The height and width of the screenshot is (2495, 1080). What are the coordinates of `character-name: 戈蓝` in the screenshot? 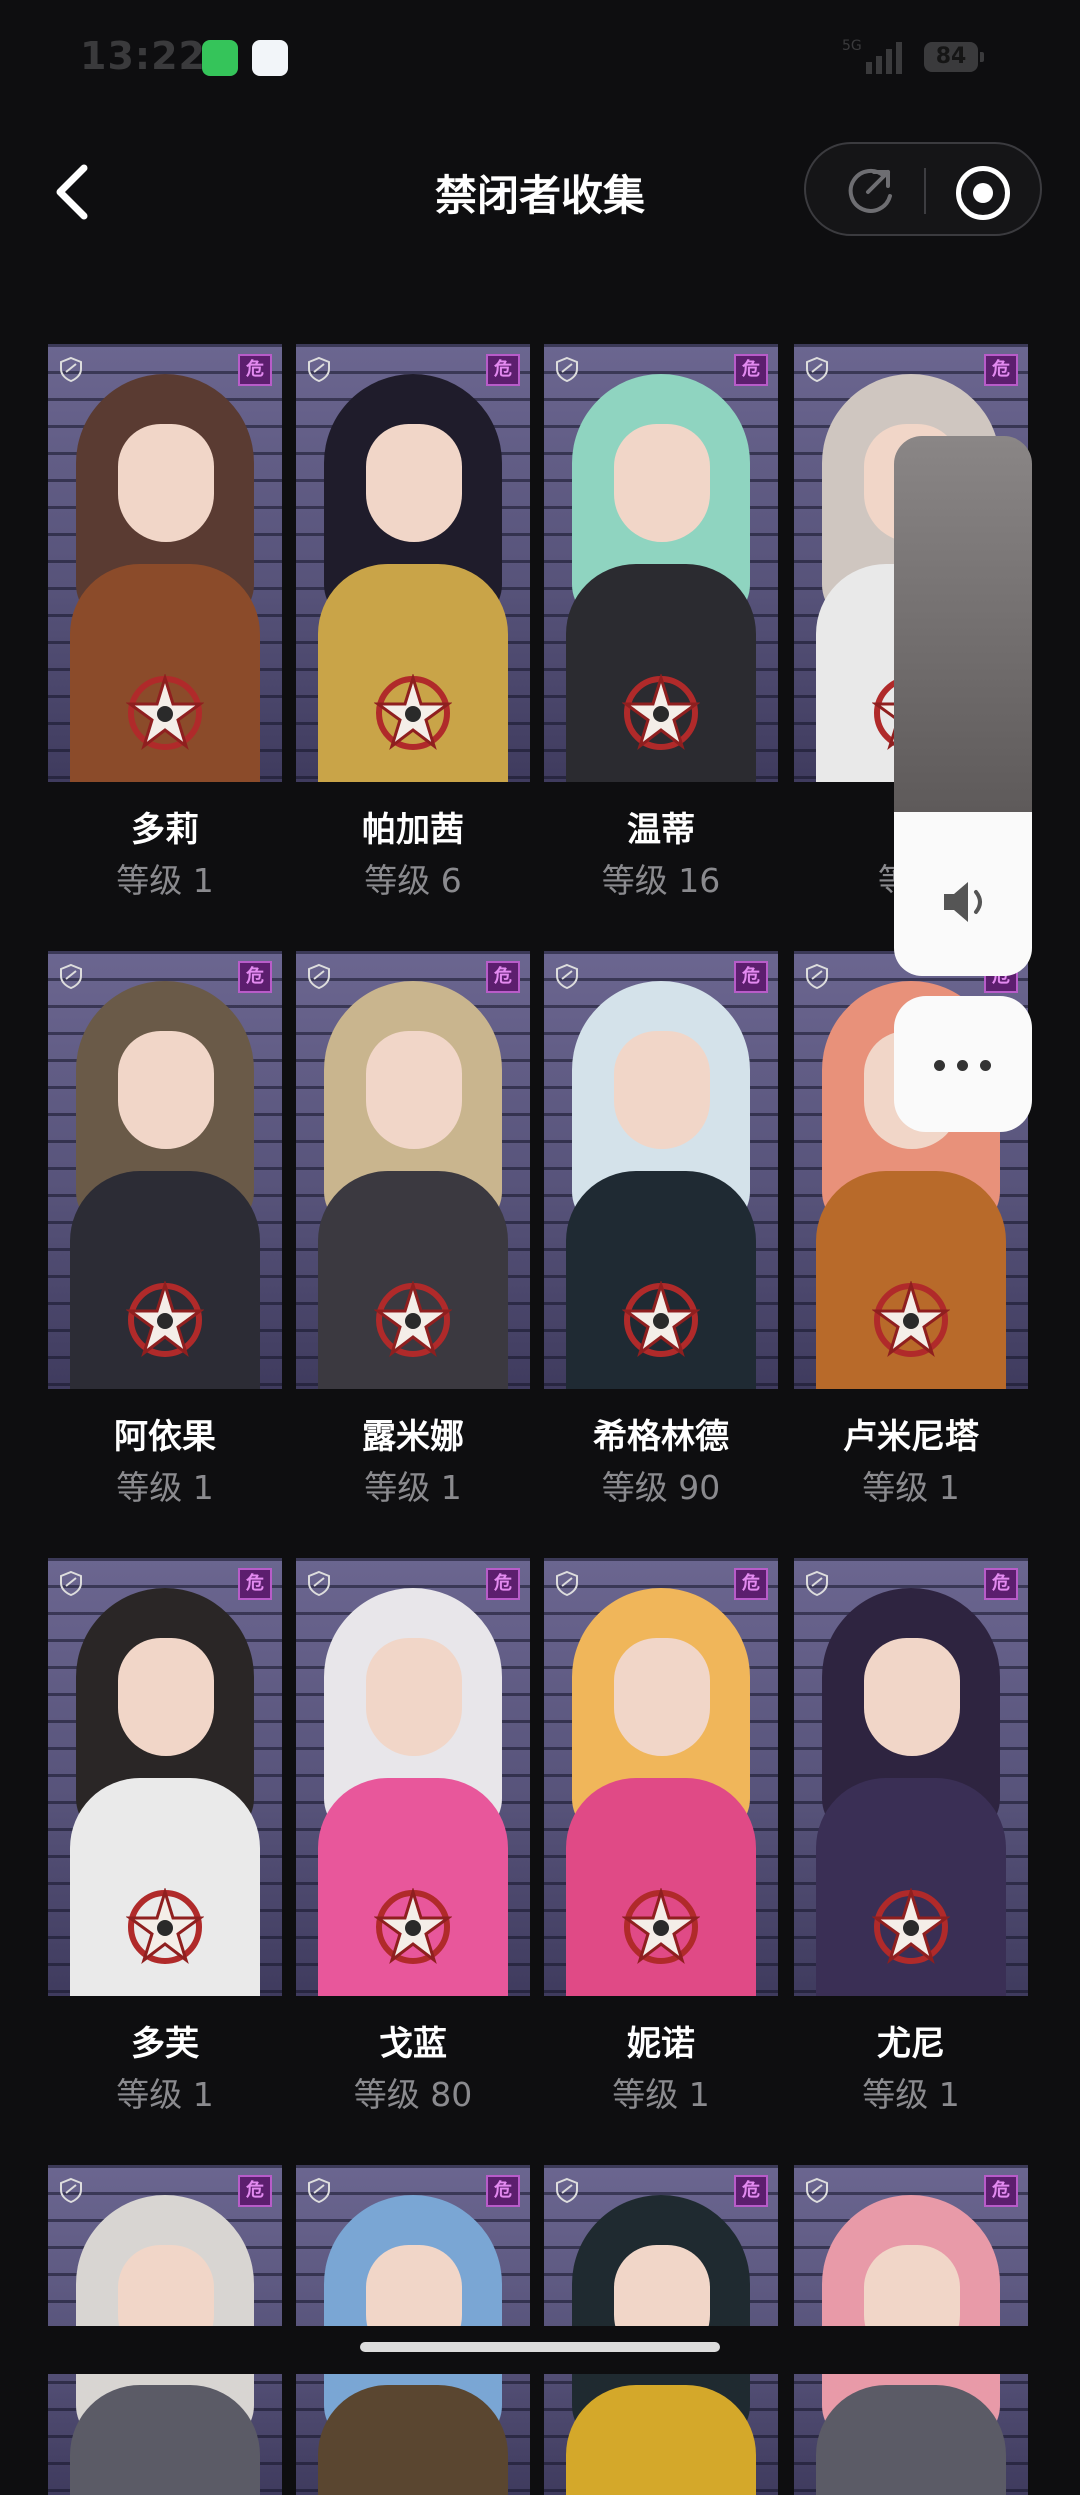 It's located at (413, 2044).